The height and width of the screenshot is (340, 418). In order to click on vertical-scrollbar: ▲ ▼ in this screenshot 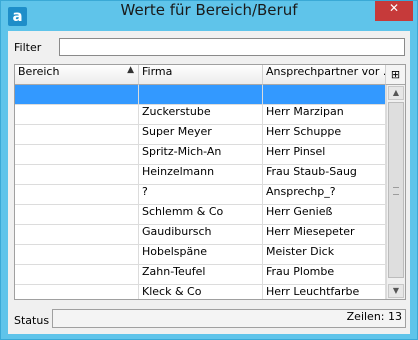, I will do `click(395, 192)`.